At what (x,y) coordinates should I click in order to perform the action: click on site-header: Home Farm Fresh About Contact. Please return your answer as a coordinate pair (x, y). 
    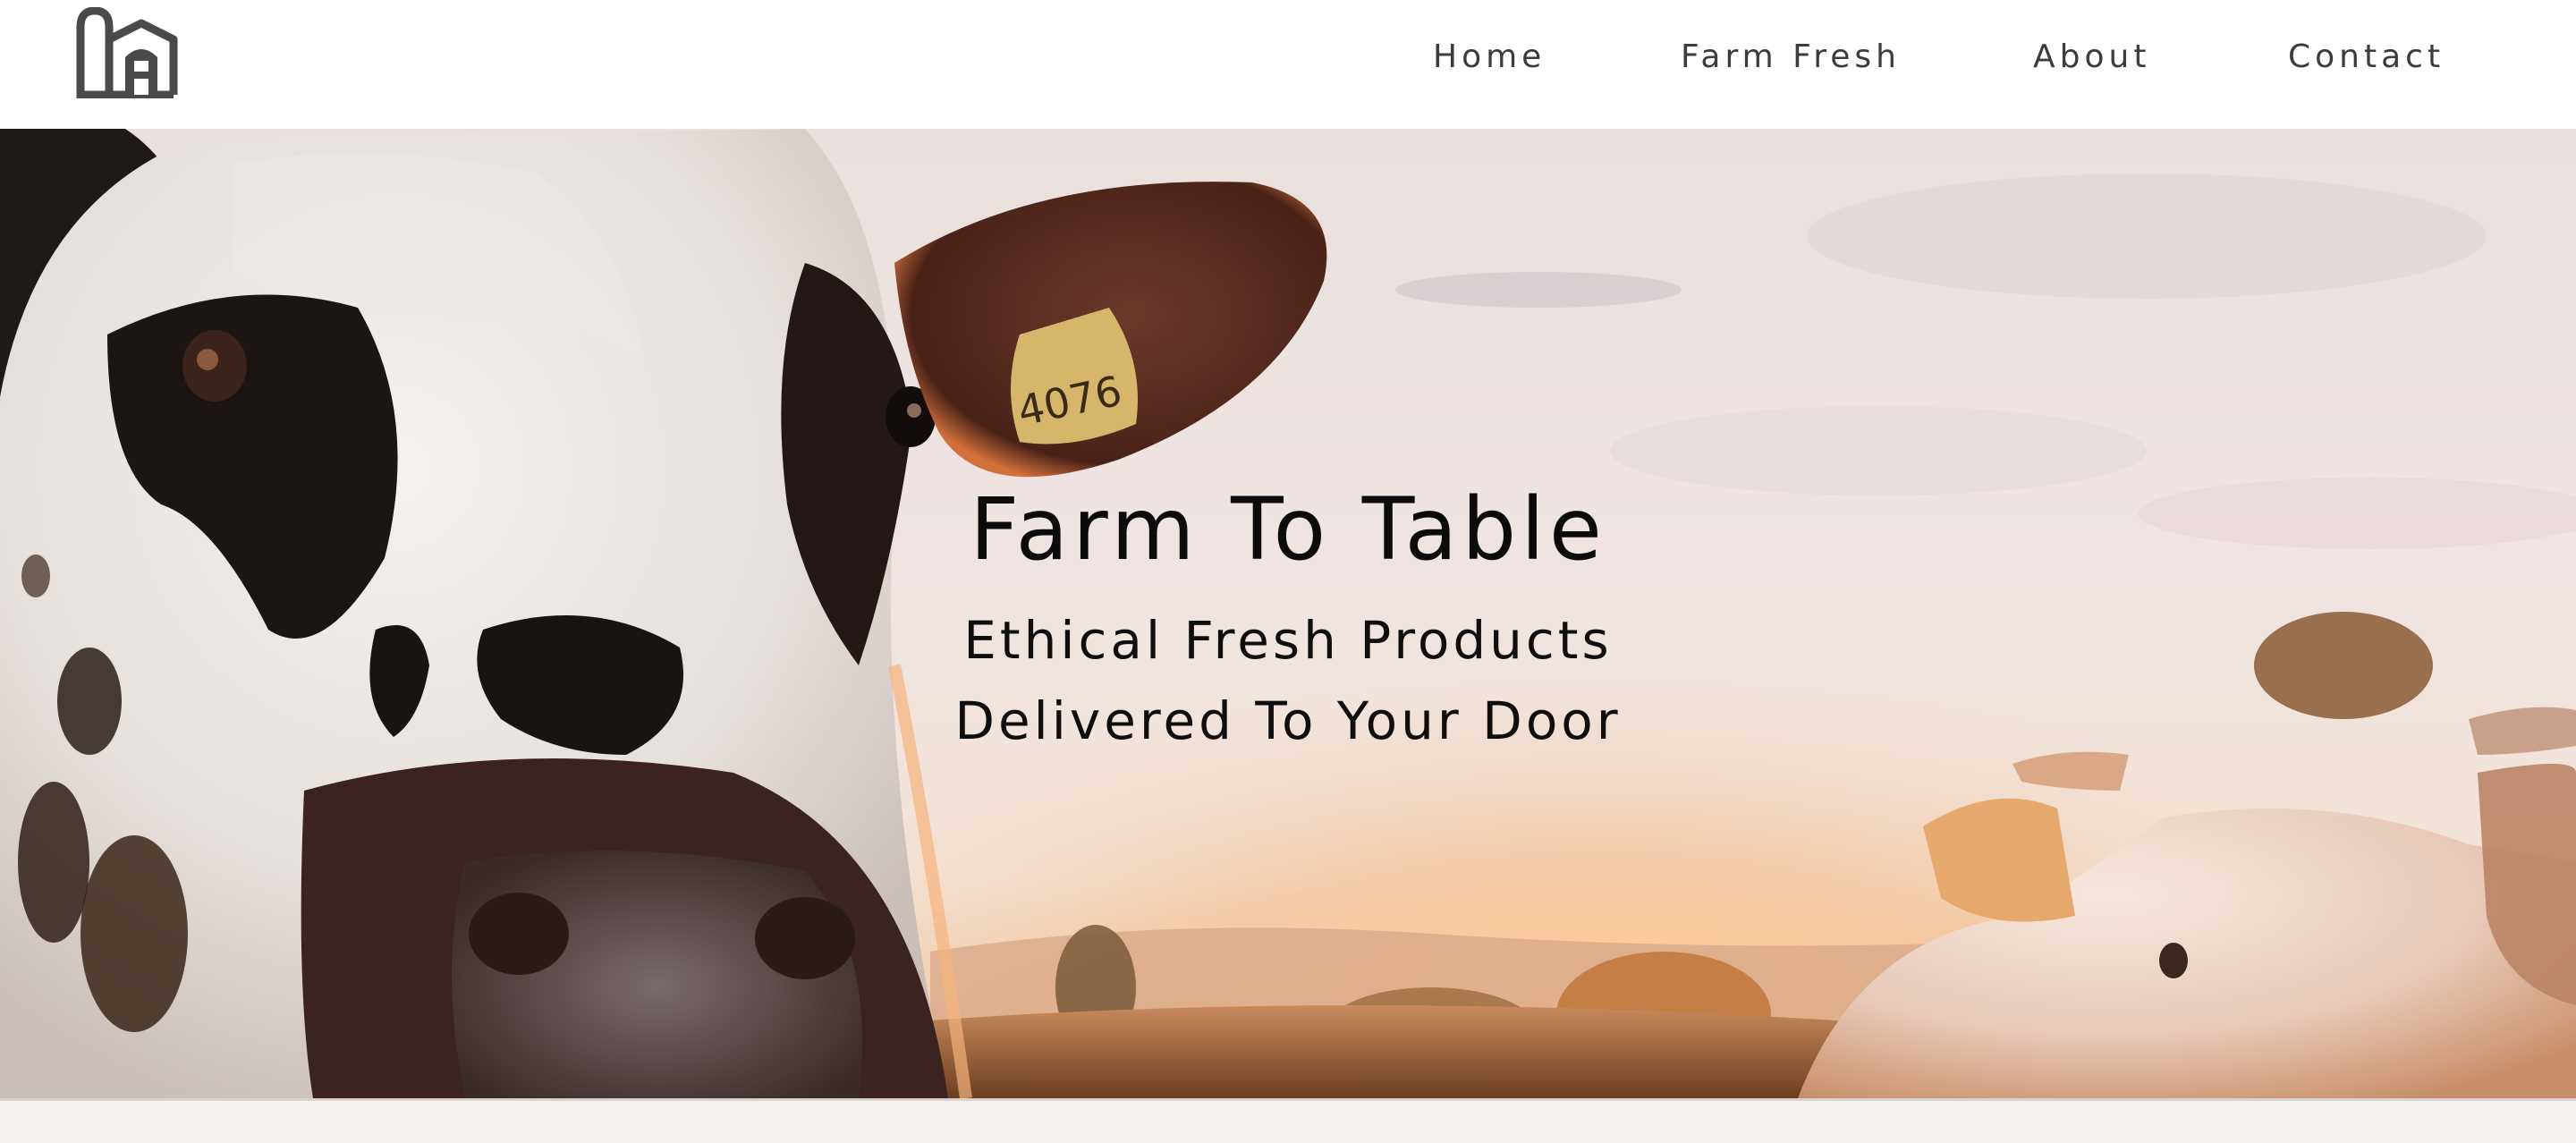
    Looking at the image, I should click on (1288, 64).